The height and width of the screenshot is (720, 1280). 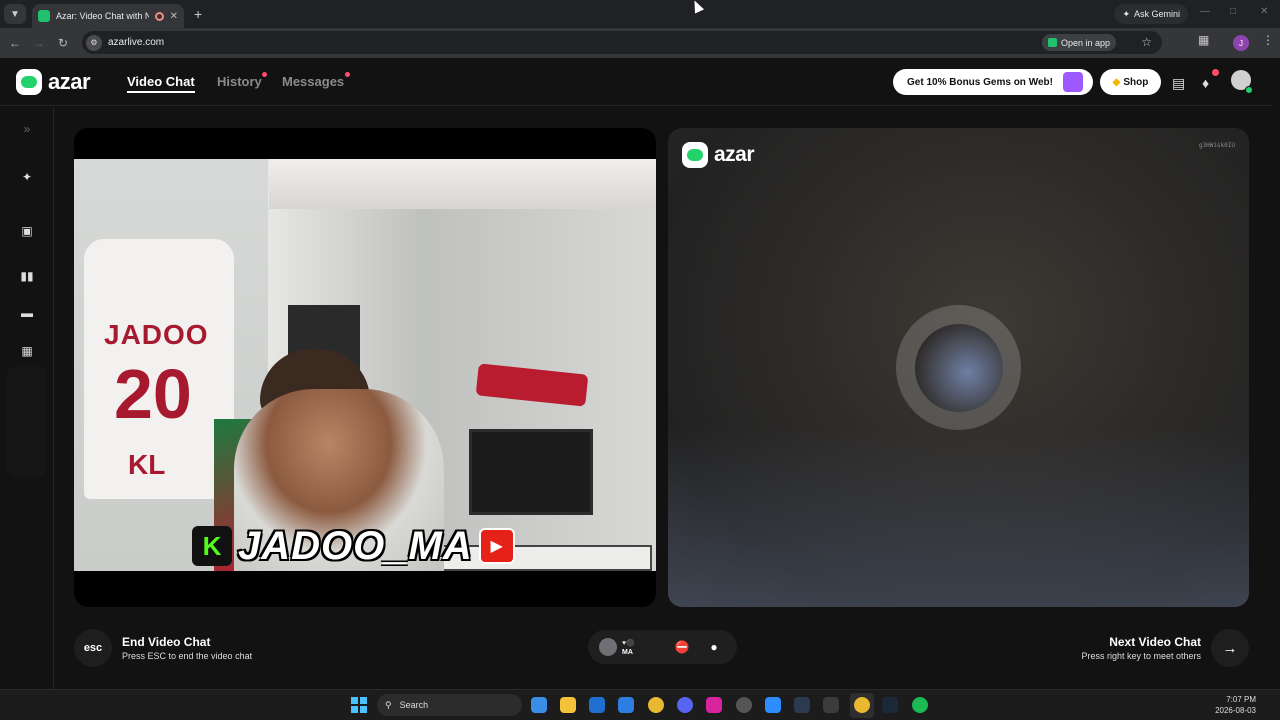 I want to click on peer-profile-ring, so click(x=958, y=367).